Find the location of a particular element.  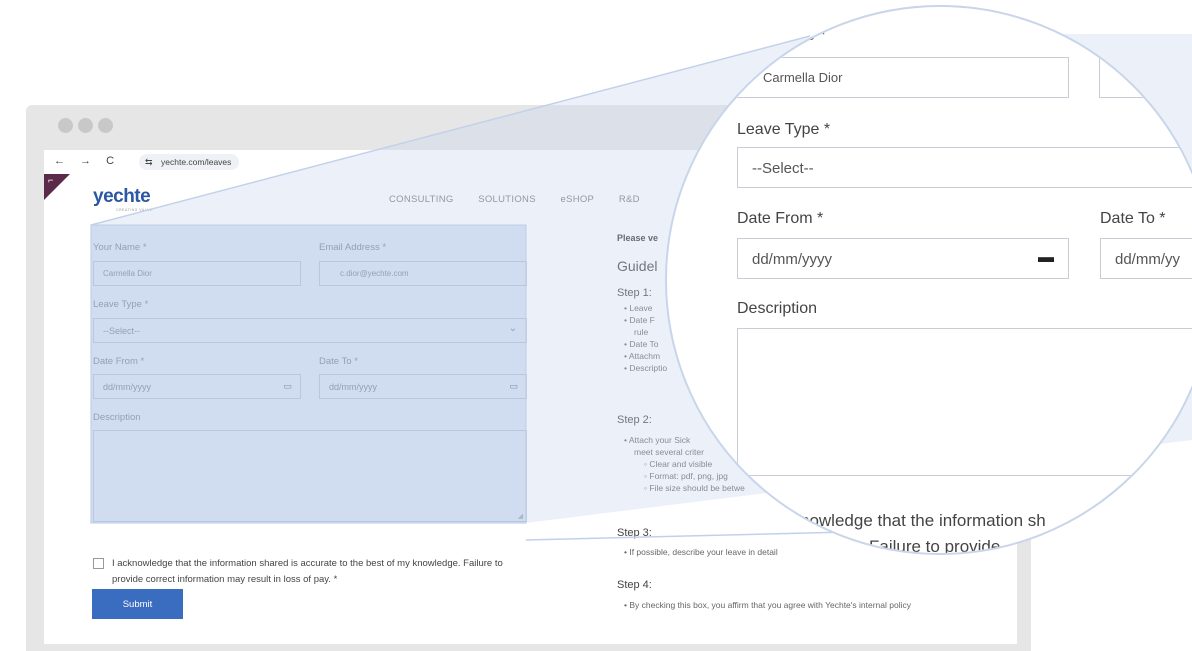

step2-subitem: Clear and visible is located at coordinates (681, 464).